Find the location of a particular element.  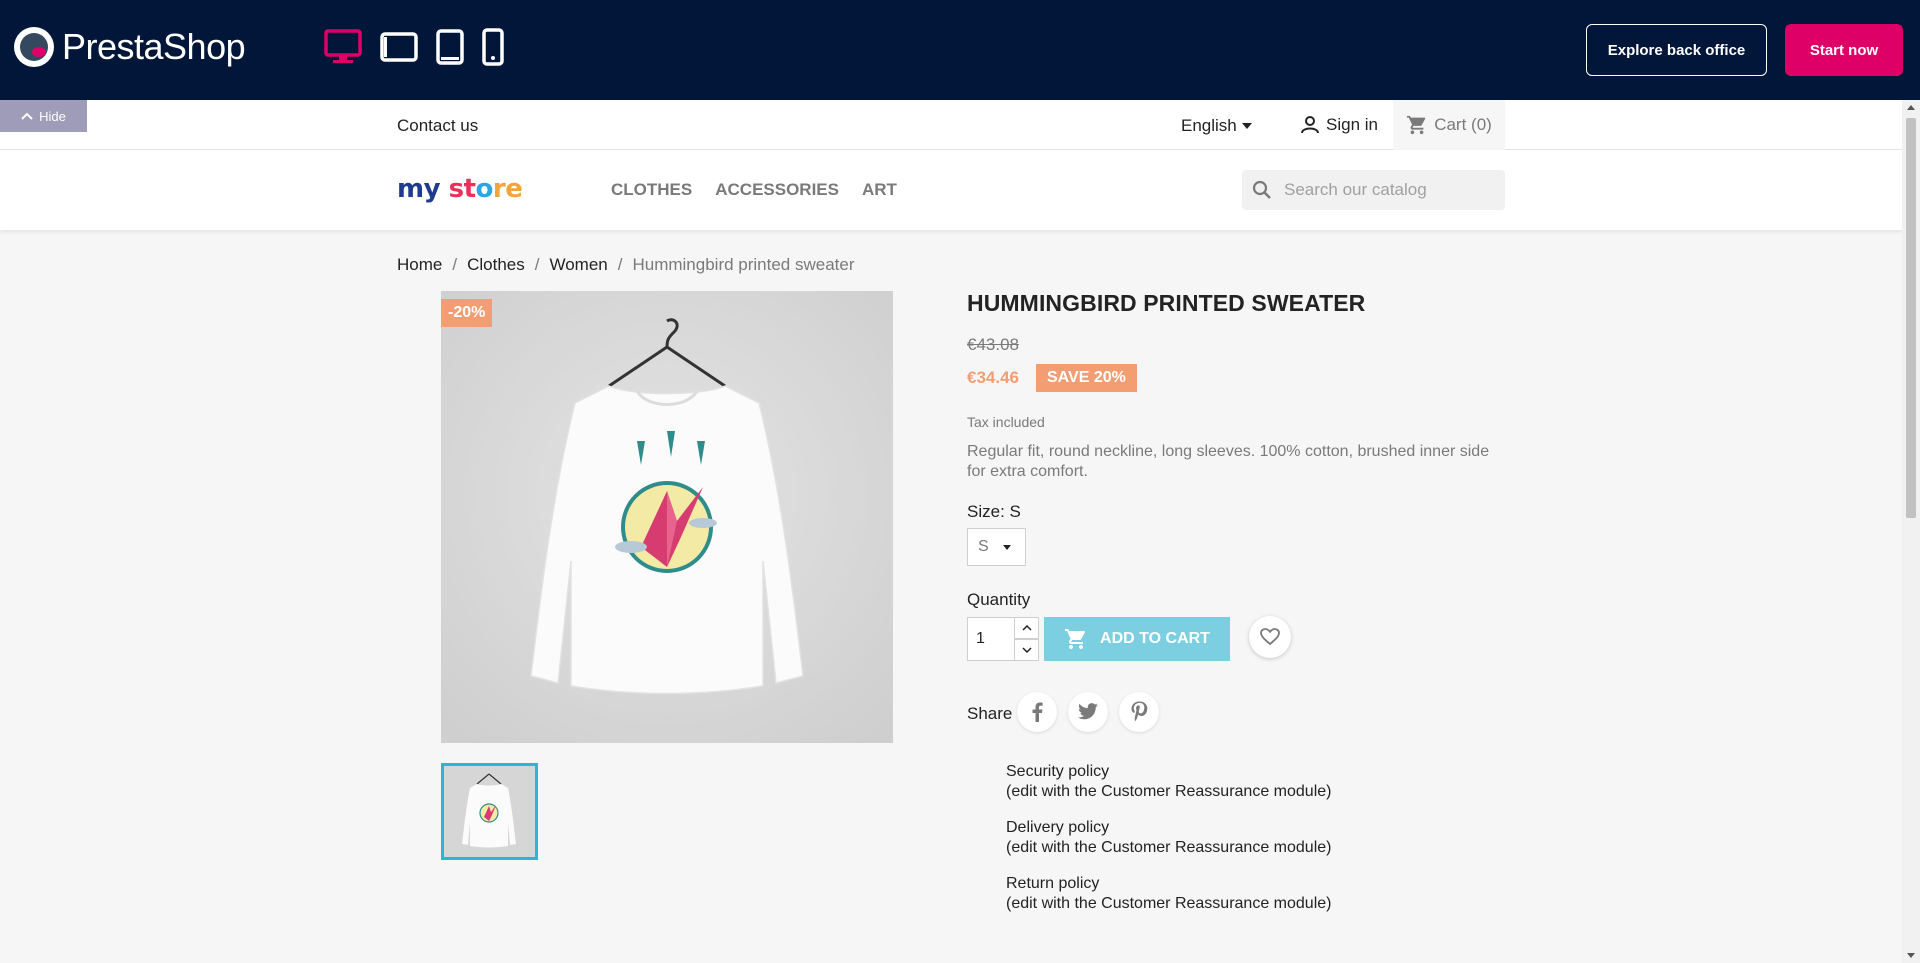

pinterest-icon is located at coordinates (1139, 711).